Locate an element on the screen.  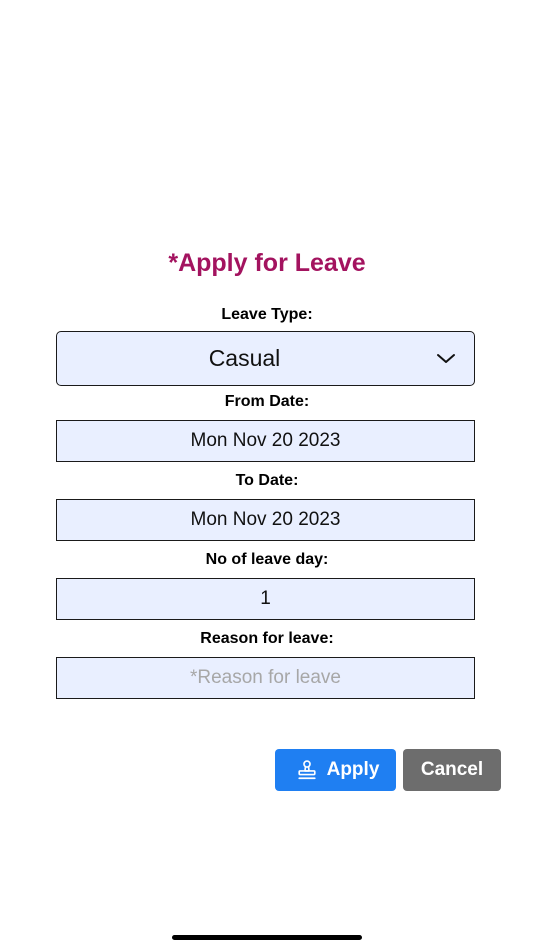
to-date-label: To Date: is located at coordinates (267, 480).